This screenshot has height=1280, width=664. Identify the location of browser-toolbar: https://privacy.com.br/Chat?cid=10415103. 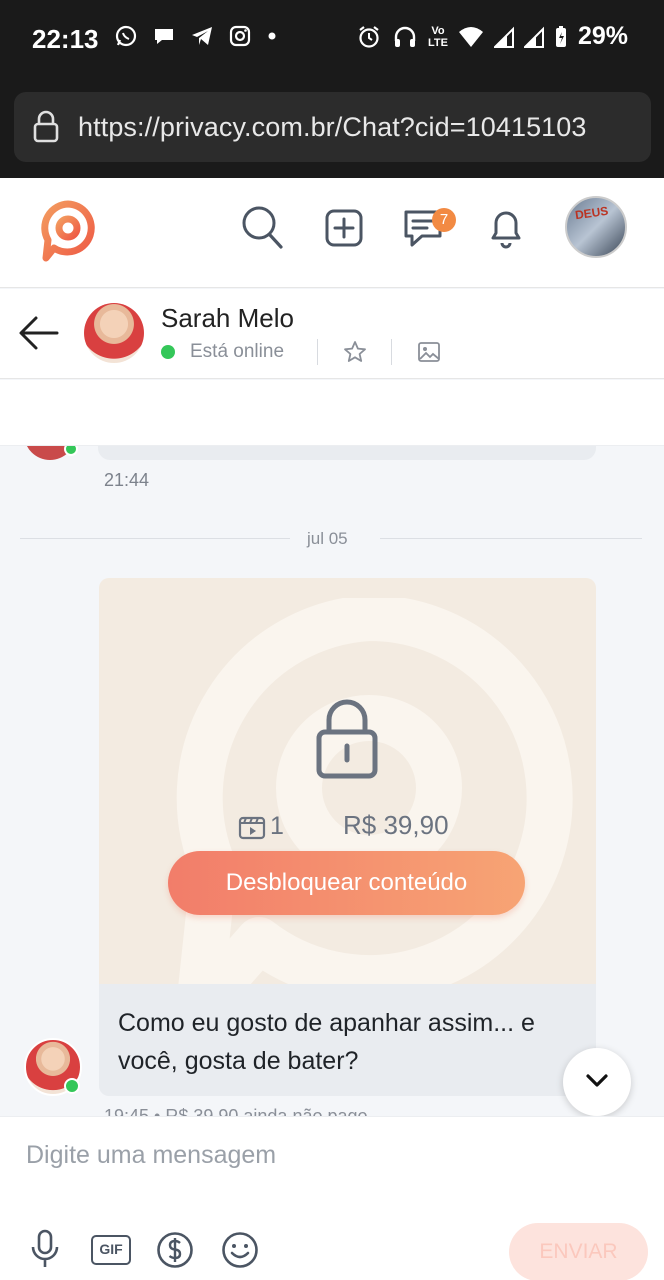
(332, 128).